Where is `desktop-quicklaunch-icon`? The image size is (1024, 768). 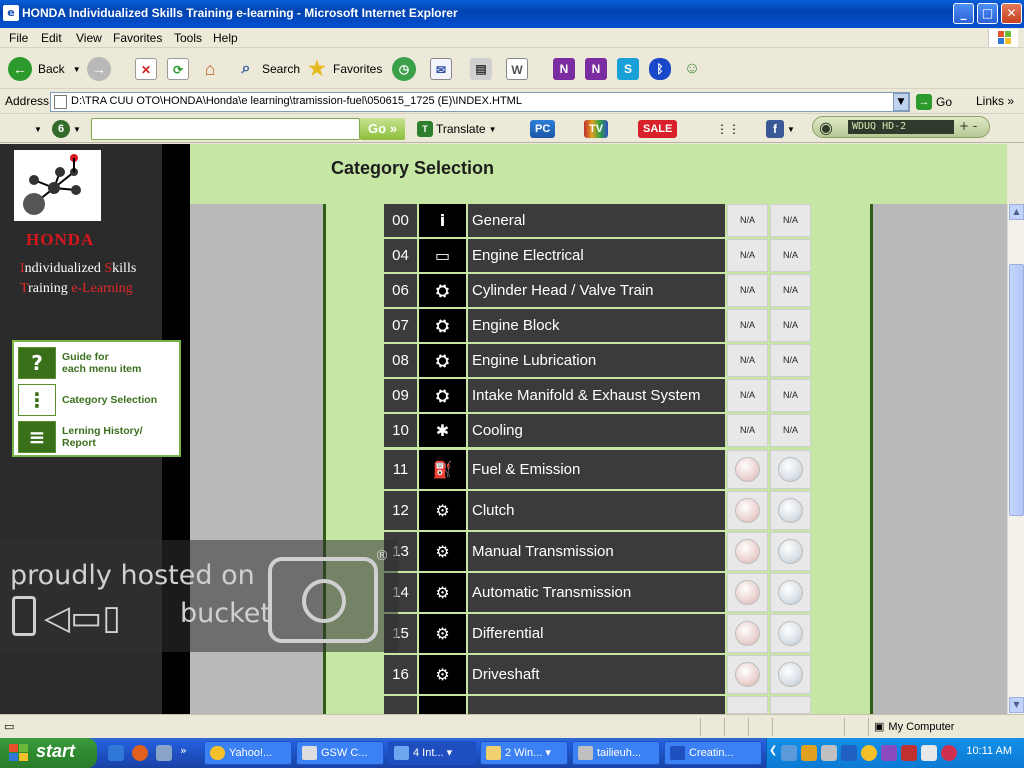
desktop-quicklaunch-icon is located at coordinates (164, 753).